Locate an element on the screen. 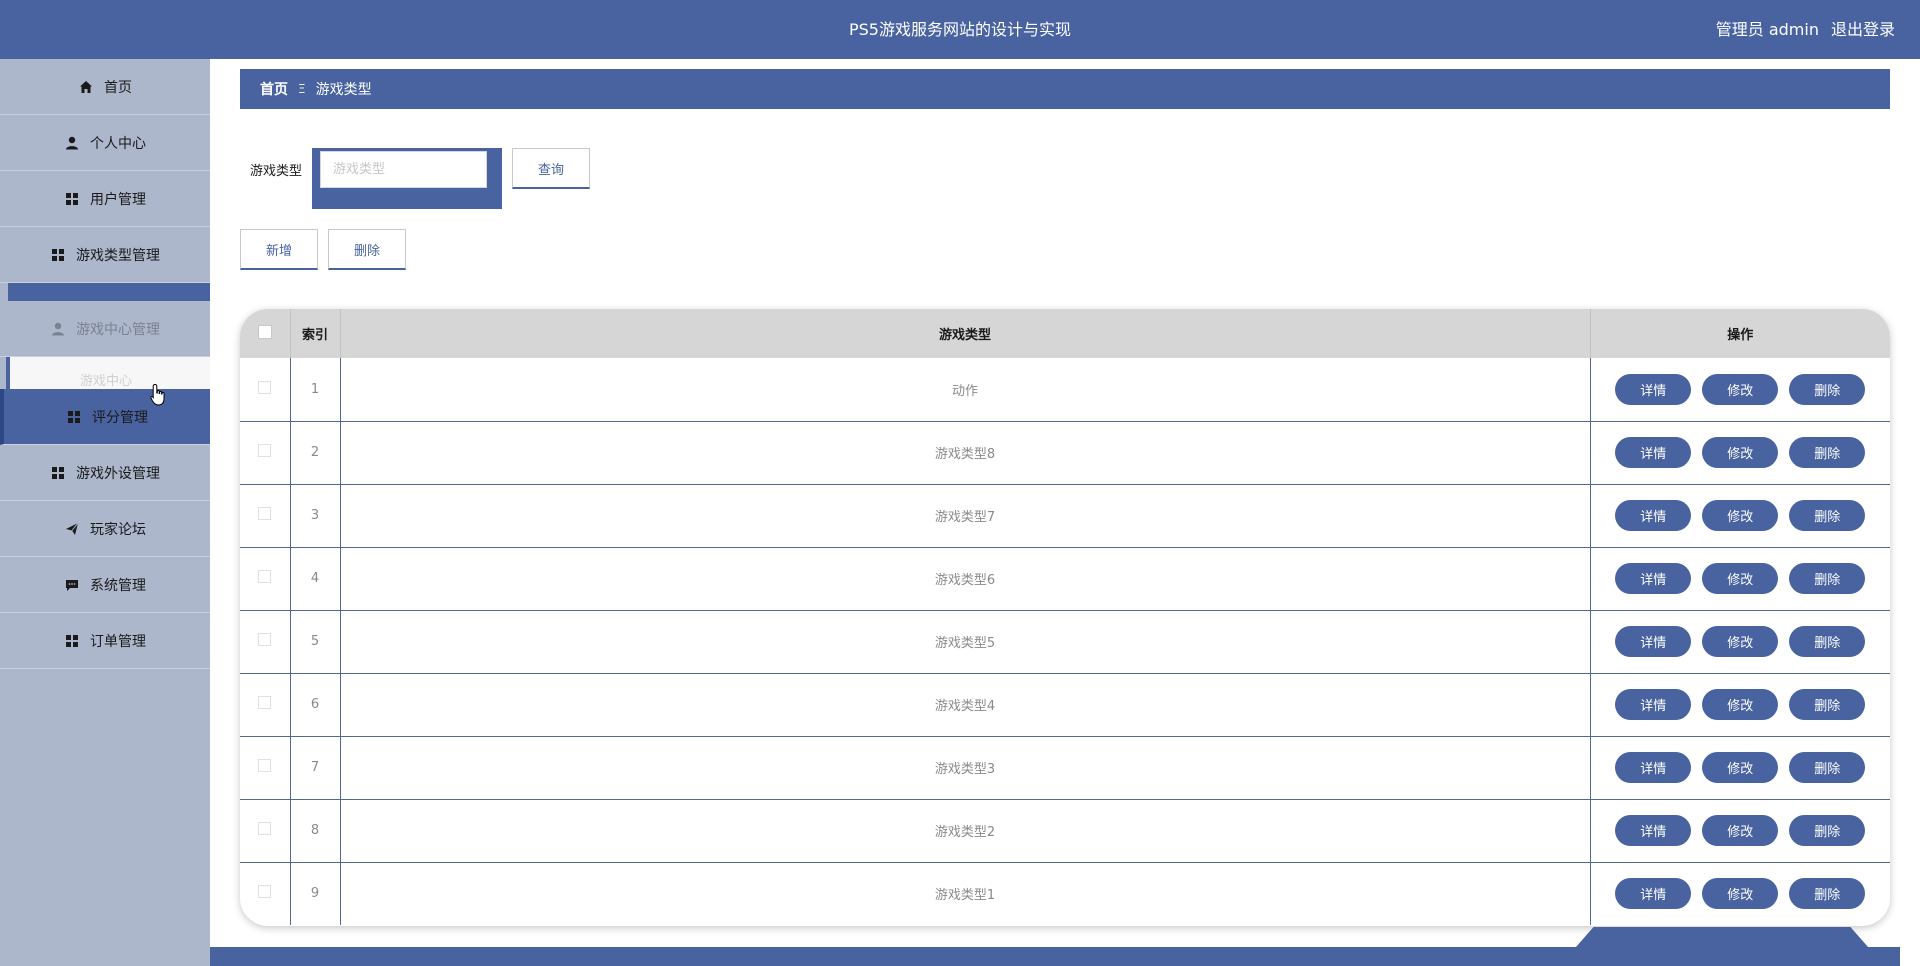  row-index: 5 is located at coordinates (315, 642).